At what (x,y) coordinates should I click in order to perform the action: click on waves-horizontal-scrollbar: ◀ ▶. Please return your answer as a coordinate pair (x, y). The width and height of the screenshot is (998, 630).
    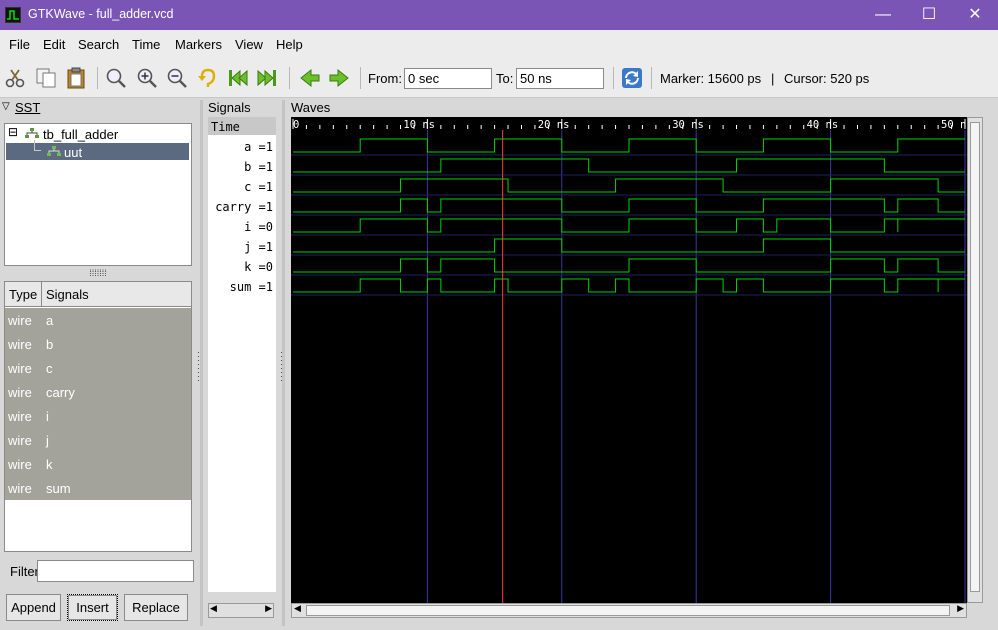
    Looking at the image, I should click on (629, 610).